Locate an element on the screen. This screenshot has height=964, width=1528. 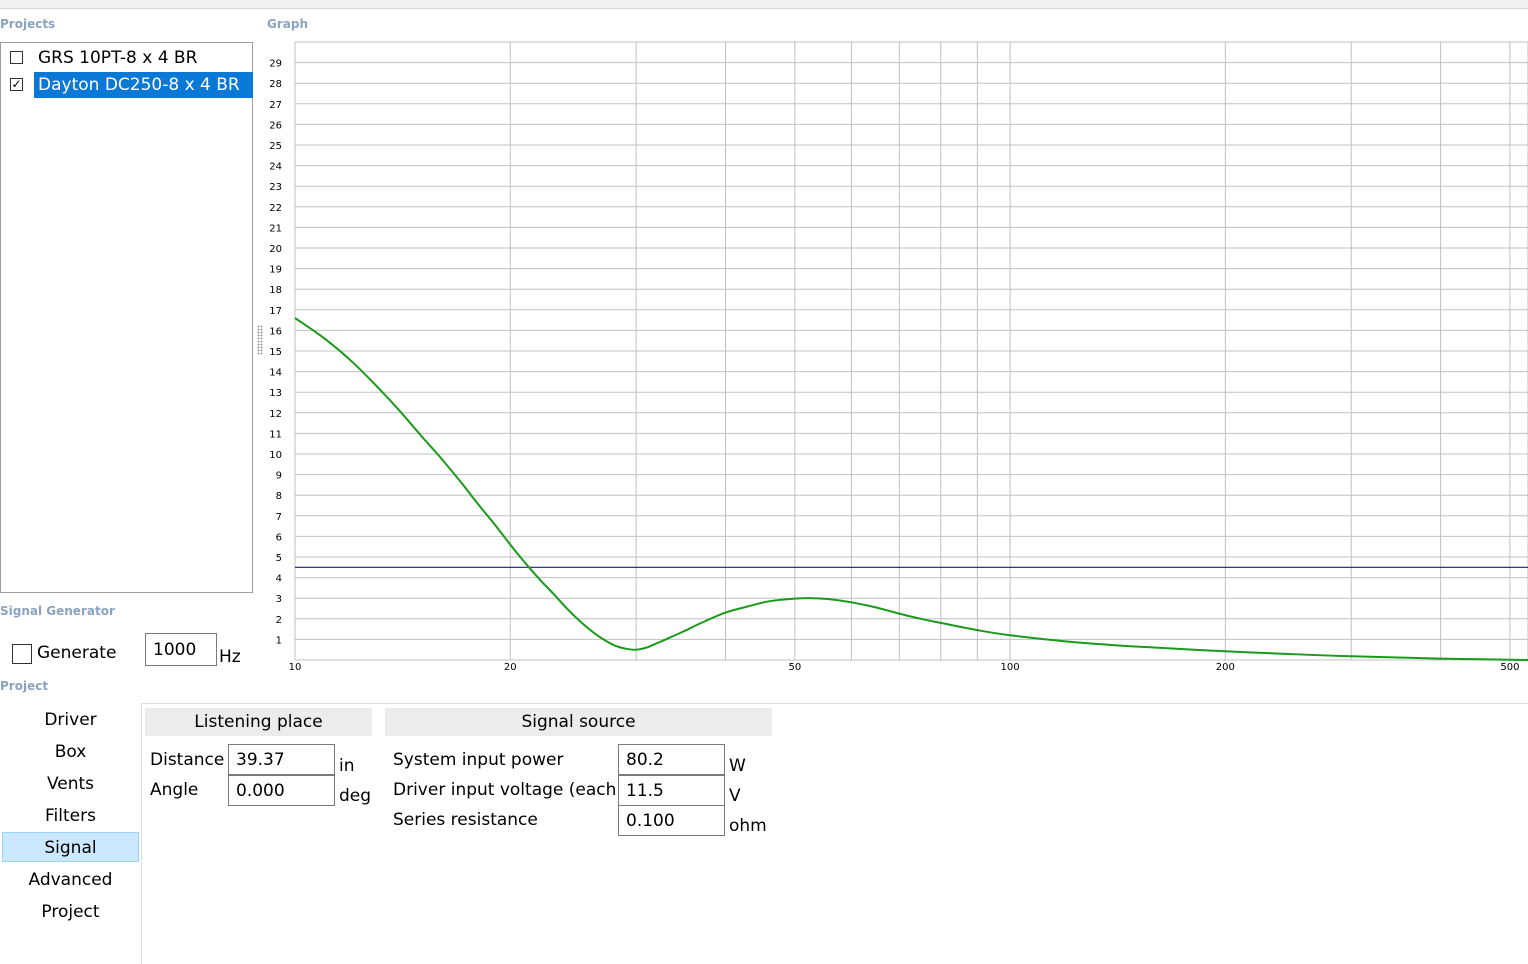
distance-label: Distance is located at coordinates (187, 760).